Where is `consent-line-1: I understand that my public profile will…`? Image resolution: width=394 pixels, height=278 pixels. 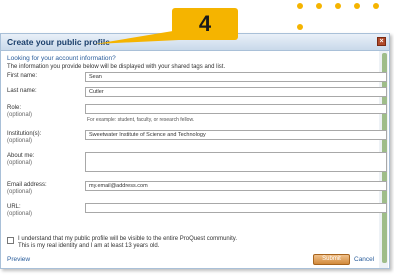
consent-line-1: I understand that my public profile will… is located at coordinates (127, 239).